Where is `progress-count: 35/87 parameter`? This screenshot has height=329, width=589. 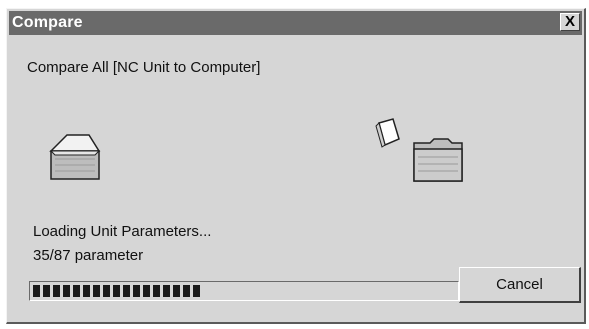 progress-count: 35/87 parameter is located at coordinates (88, 255).